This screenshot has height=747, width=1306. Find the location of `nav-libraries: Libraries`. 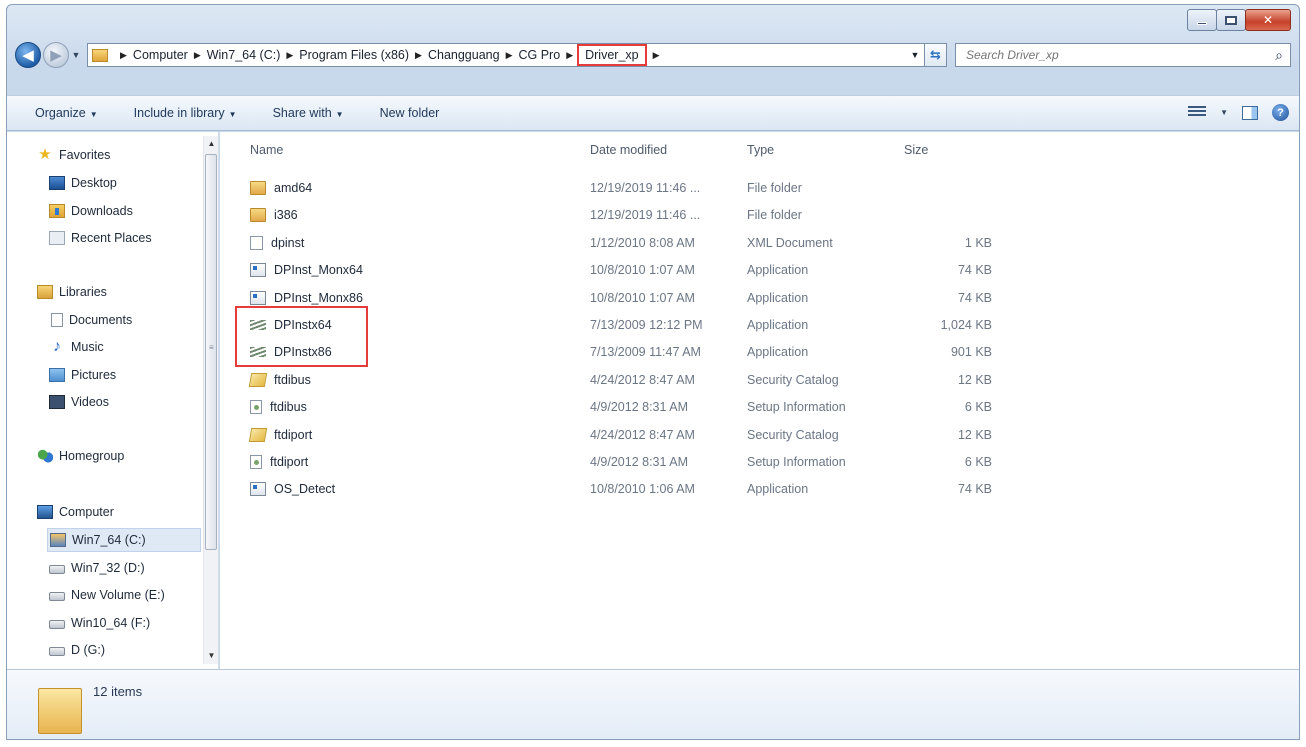

nav-libraries: Libraries is located at coordinates (72, 292).